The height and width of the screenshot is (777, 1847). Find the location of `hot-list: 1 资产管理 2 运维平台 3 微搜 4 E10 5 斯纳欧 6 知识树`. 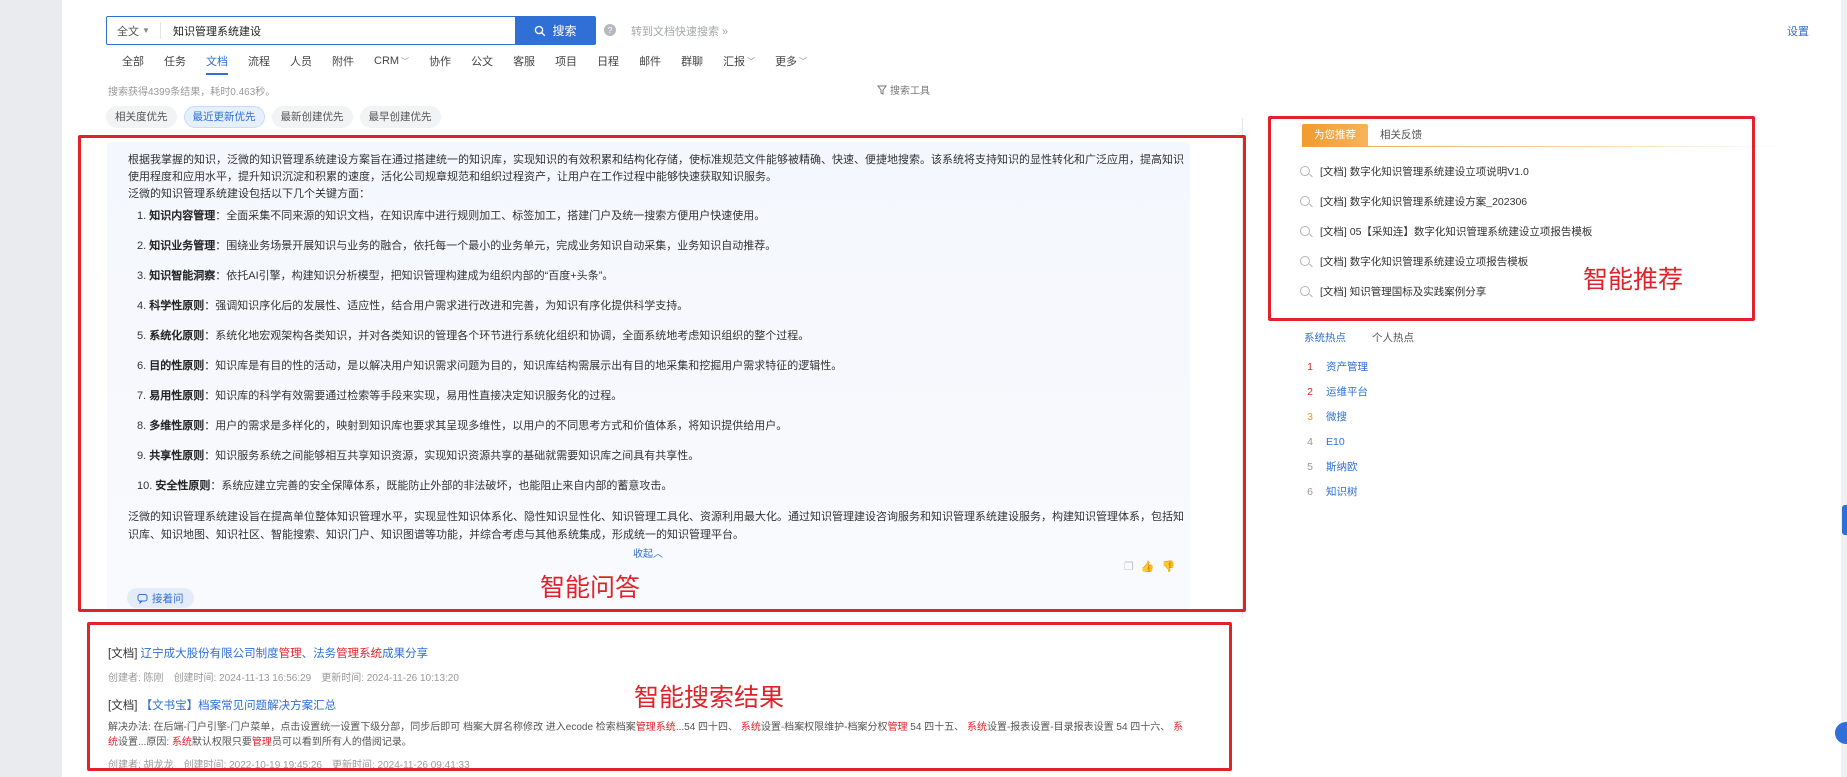

hot-list: 1 资产管理 2 运维平台 3 微搜 4 E10 5 斯纳欧 6 知识树 is located at coordinates (1337, 429).